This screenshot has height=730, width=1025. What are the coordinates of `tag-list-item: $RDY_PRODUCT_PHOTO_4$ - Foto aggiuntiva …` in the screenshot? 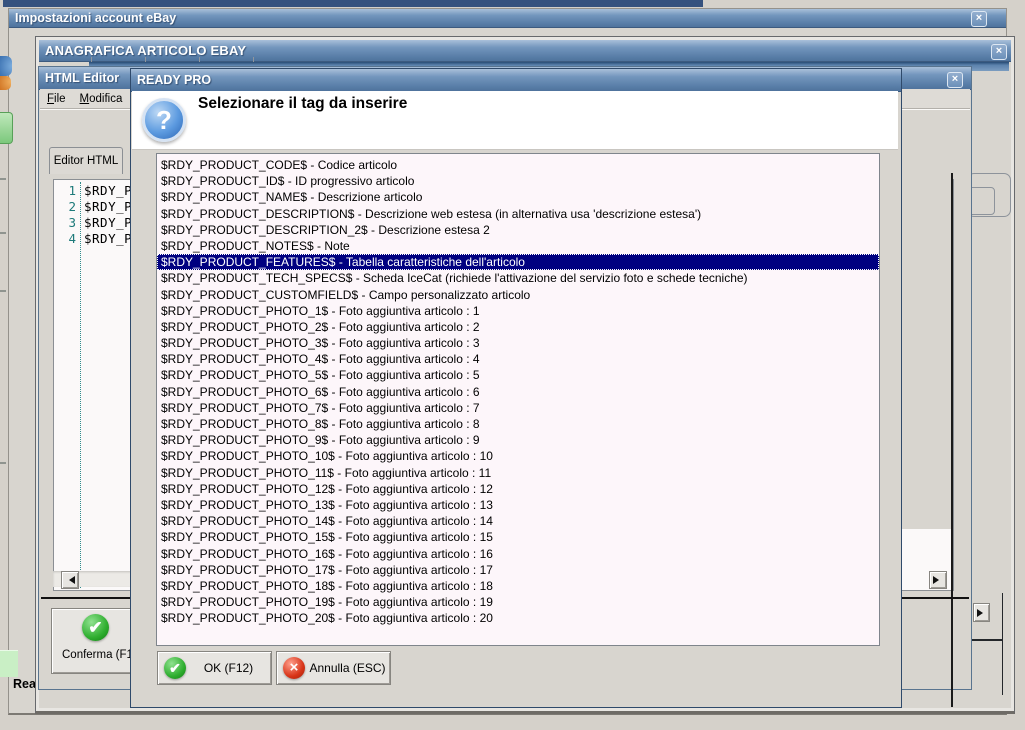 It's located at (518, 359).